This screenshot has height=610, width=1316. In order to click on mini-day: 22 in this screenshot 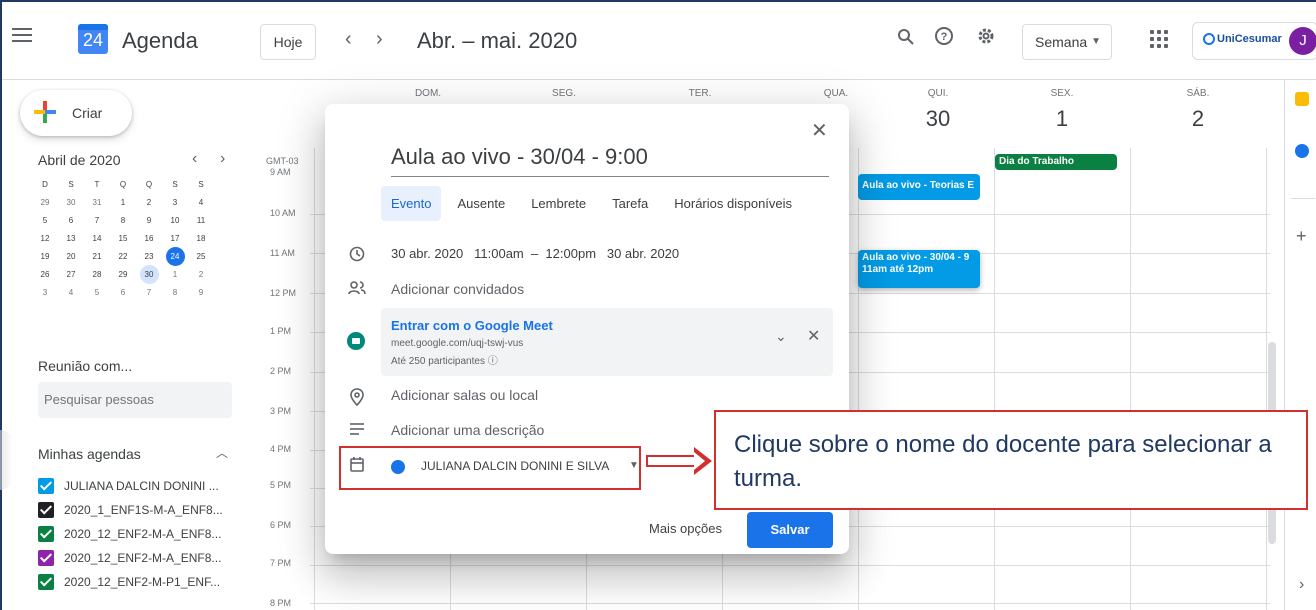, I will do `click(123, 257)`.